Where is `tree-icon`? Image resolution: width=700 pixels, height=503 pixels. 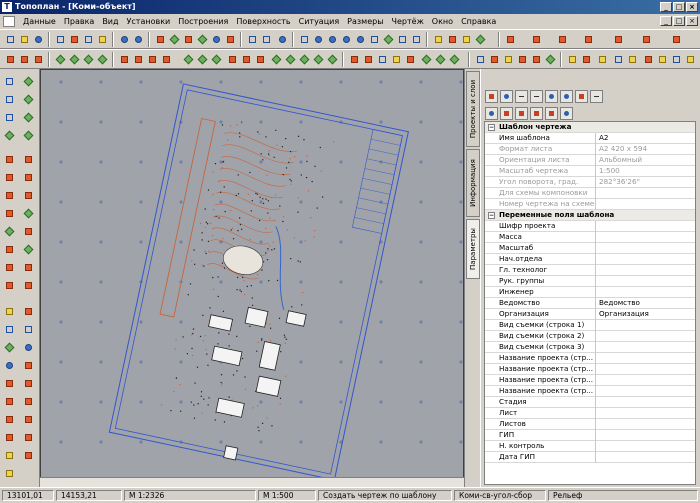 tree-icon is located at coordinates (454, 59).